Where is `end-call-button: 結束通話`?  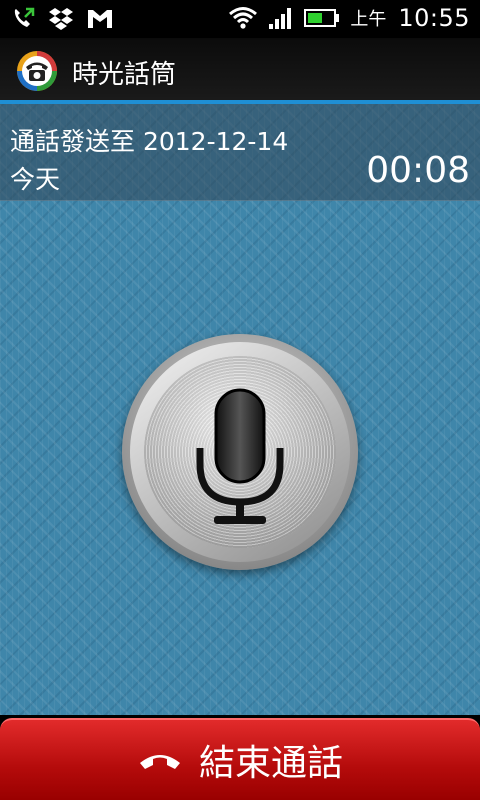
end-call-button: 結束通話 is located at coordinates (240, 759).